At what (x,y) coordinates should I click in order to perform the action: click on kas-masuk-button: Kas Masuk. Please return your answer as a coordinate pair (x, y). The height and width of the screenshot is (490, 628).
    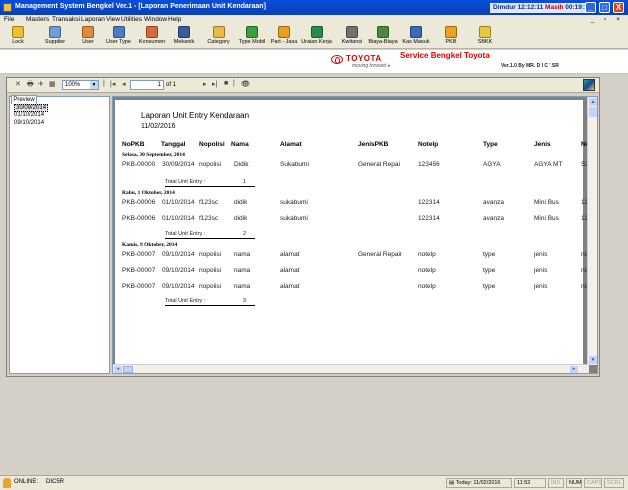
    Looking at the image, I should click on (416, 35).